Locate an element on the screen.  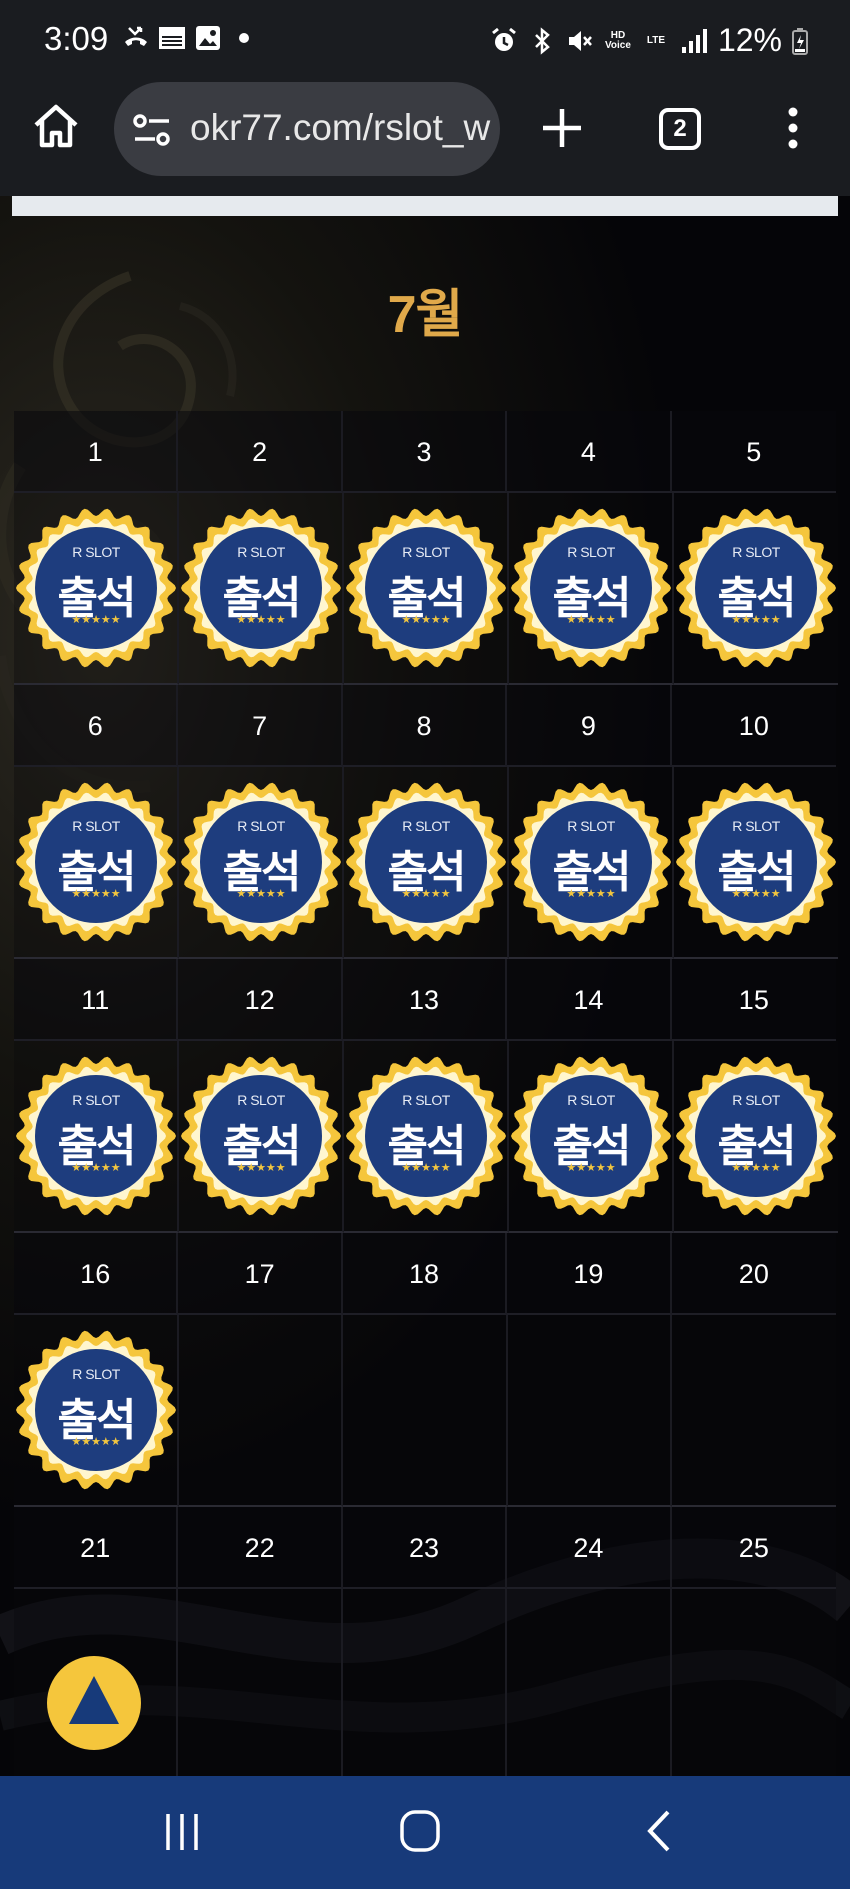
calendar-date-row: 6 7 8 9 10 is located at coordinates (425, 726).